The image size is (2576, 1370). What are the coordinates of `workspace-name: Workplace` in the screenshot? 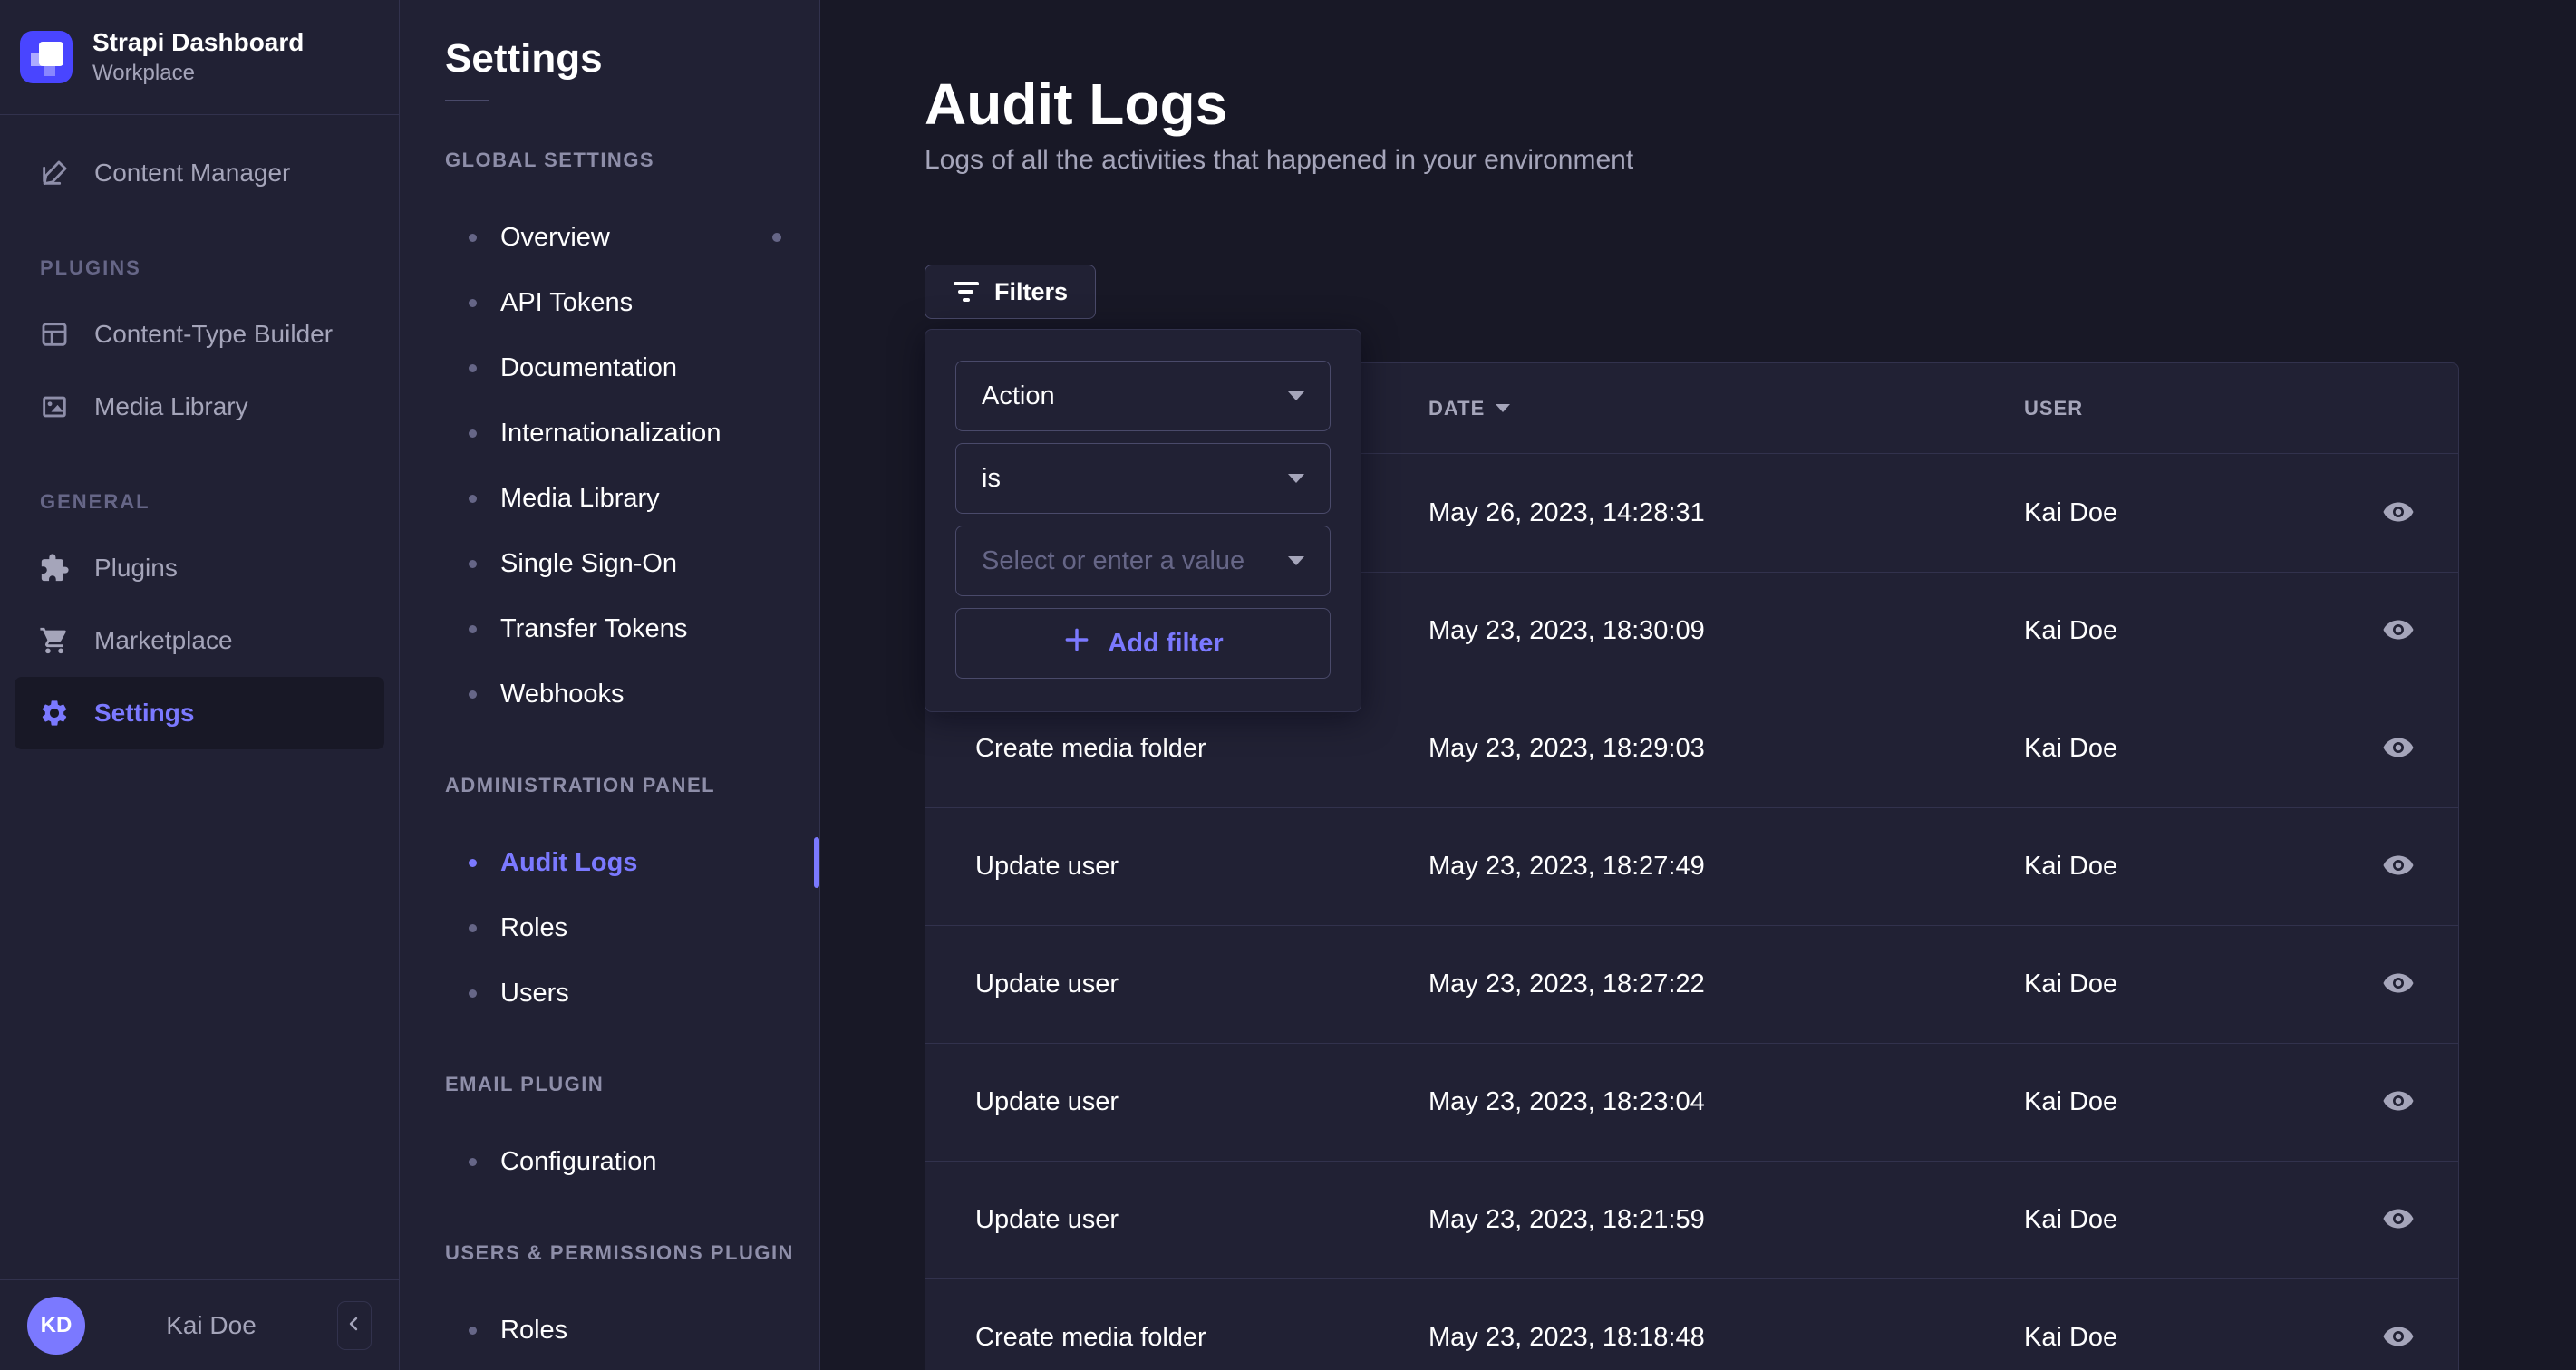 It's located at (143, 73).